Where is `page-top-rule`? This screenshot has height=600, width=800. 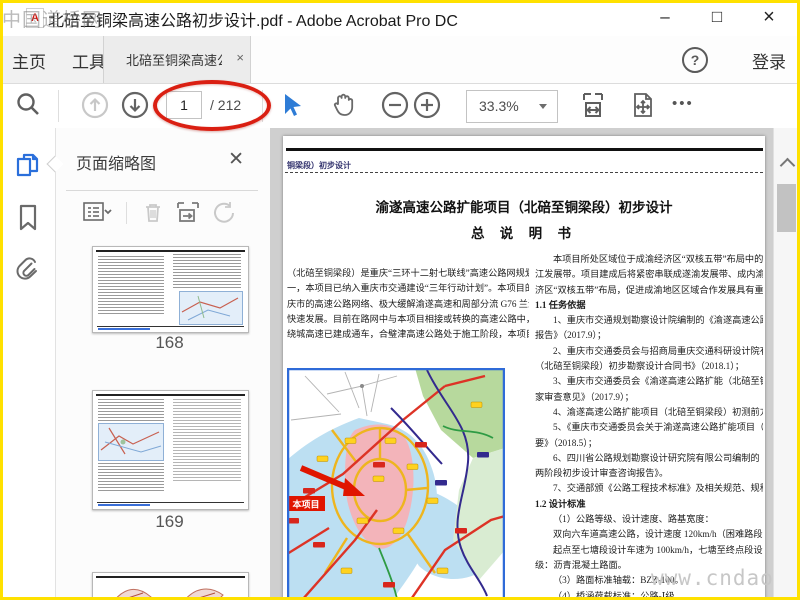 page-top-rule is located at coordinates (524, 149).